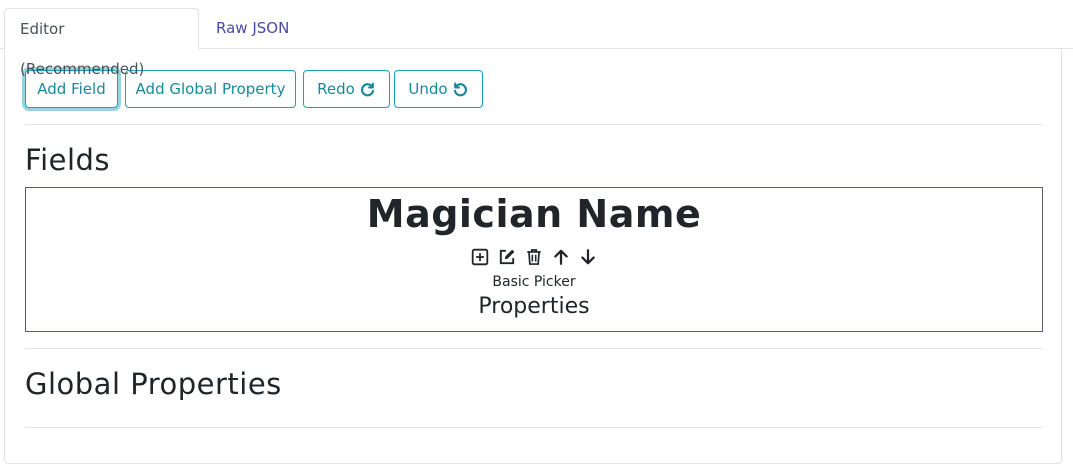 This screenshot has width=1073, height=471. I want to click on field-actions, so click(534, 258).